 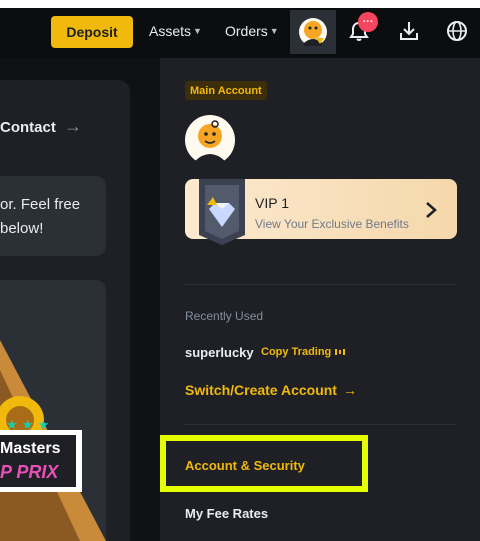 I want to click on info-text-line-1: or. Feel free, so click(x=40, y=204).